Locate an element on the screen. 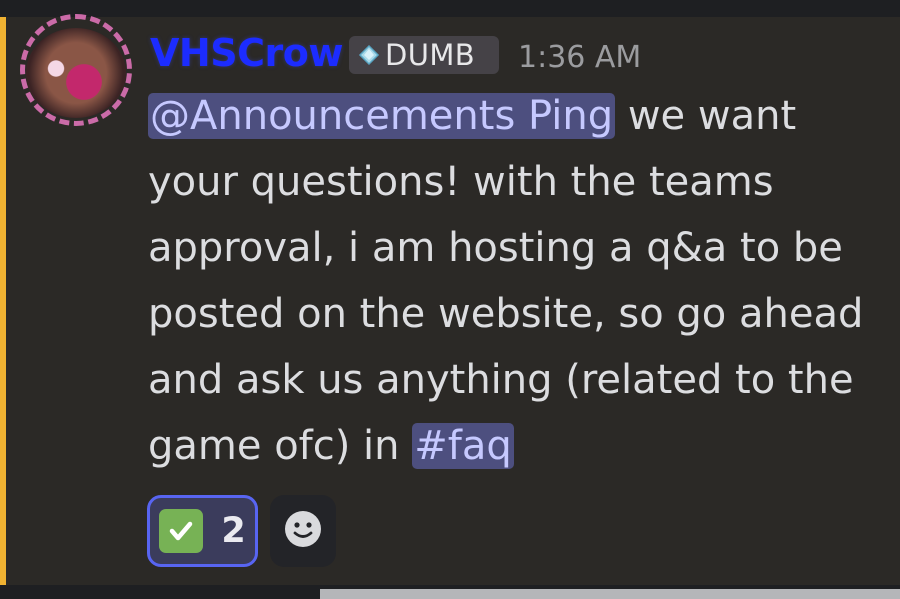 The width and height of the screenshot is (900, 599). reaction-check: 2 is located at coordinates (202, 531).